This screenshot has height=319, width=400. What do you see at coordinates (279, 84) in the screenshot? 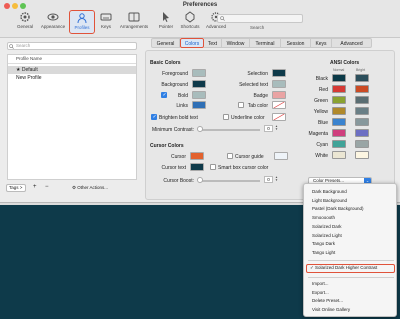
I see `selected-text-swatch` at bounding box center [279, 84].